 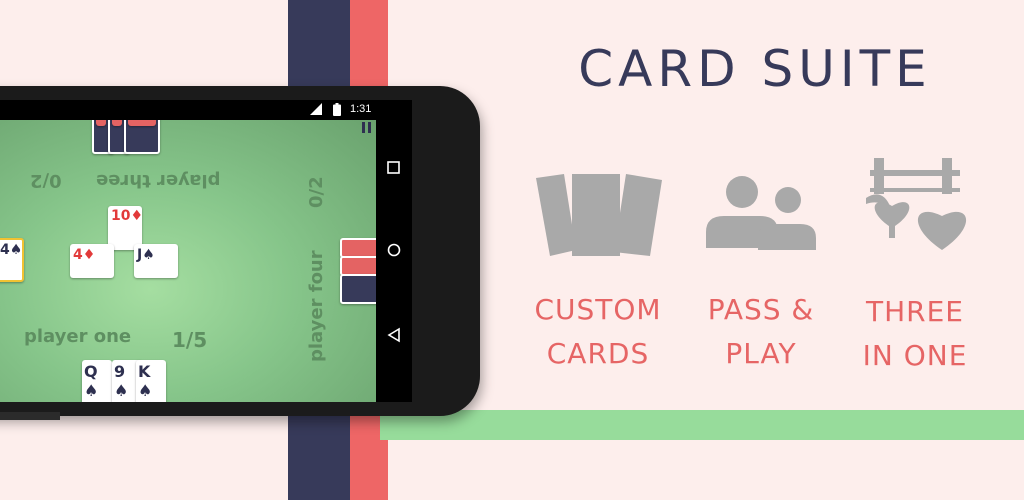 I want to click on page-title: CARD SUITE, so click(x=755, y=69).